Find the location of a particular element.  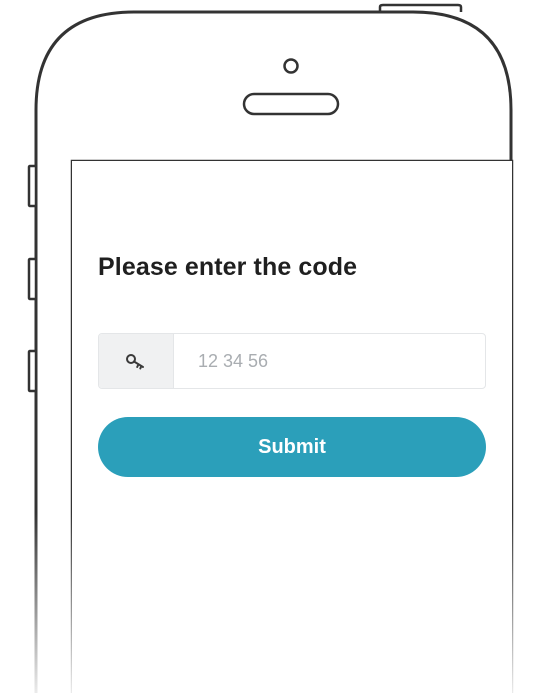

code-input is located at coordinates (329, 361).